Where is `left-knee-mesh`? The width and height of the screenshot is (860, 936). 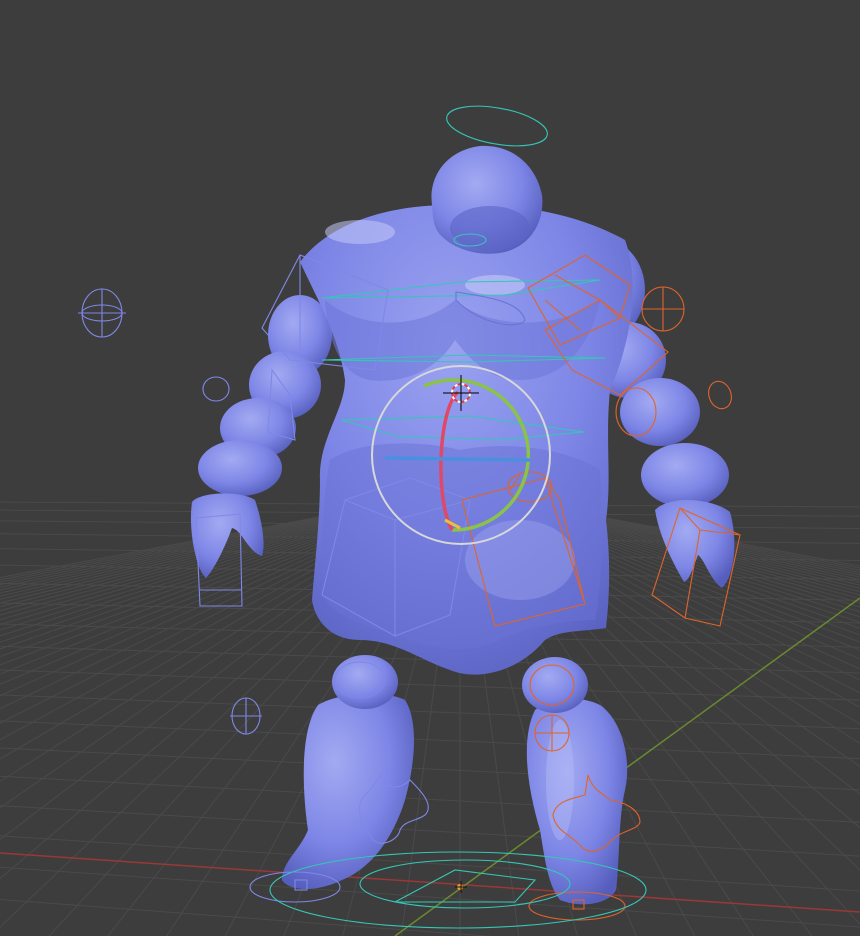
left-knee-mesh is located at coordinates (365, 682).